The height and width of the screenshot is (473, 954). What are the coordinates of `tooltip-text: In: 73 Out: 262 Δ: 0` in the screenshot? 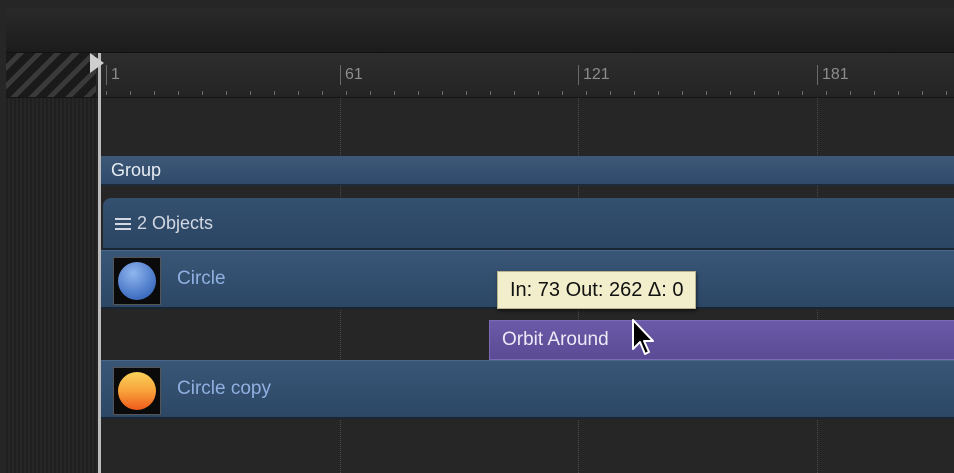 It's located at (597, 290).